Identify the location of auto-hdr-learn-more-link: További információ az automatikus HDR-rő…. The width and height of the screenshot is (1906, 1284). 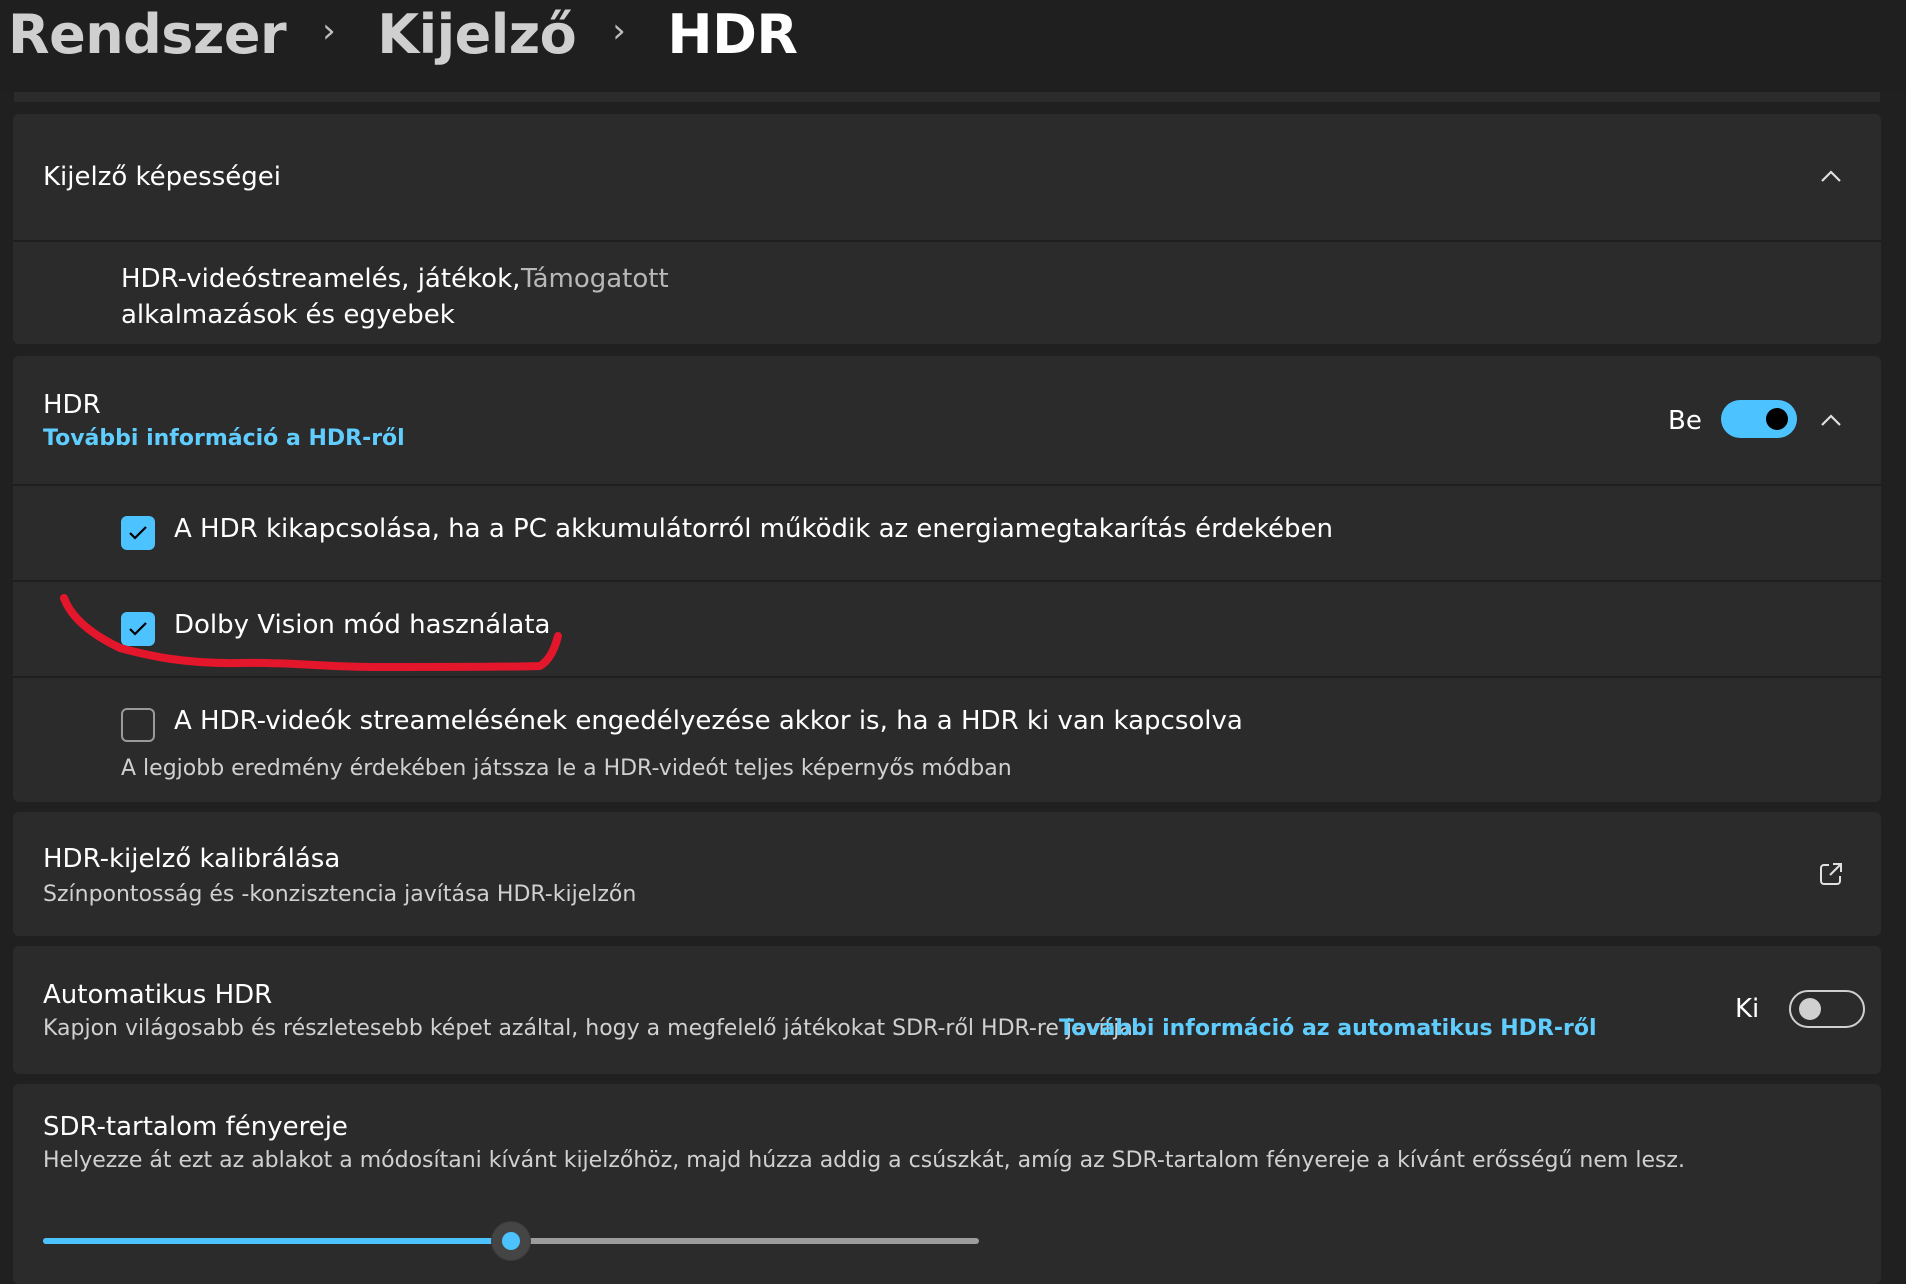
(1328, 1028).